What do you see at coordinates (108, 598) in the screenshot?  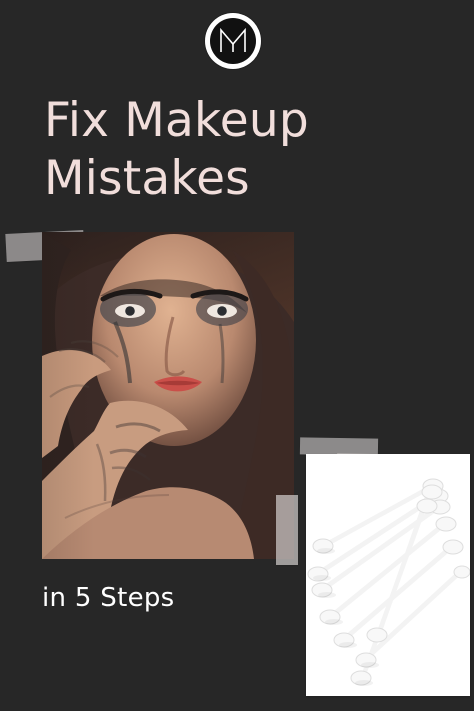 I see `subheading: in 5 Steps` at bounding box center [108, 598].